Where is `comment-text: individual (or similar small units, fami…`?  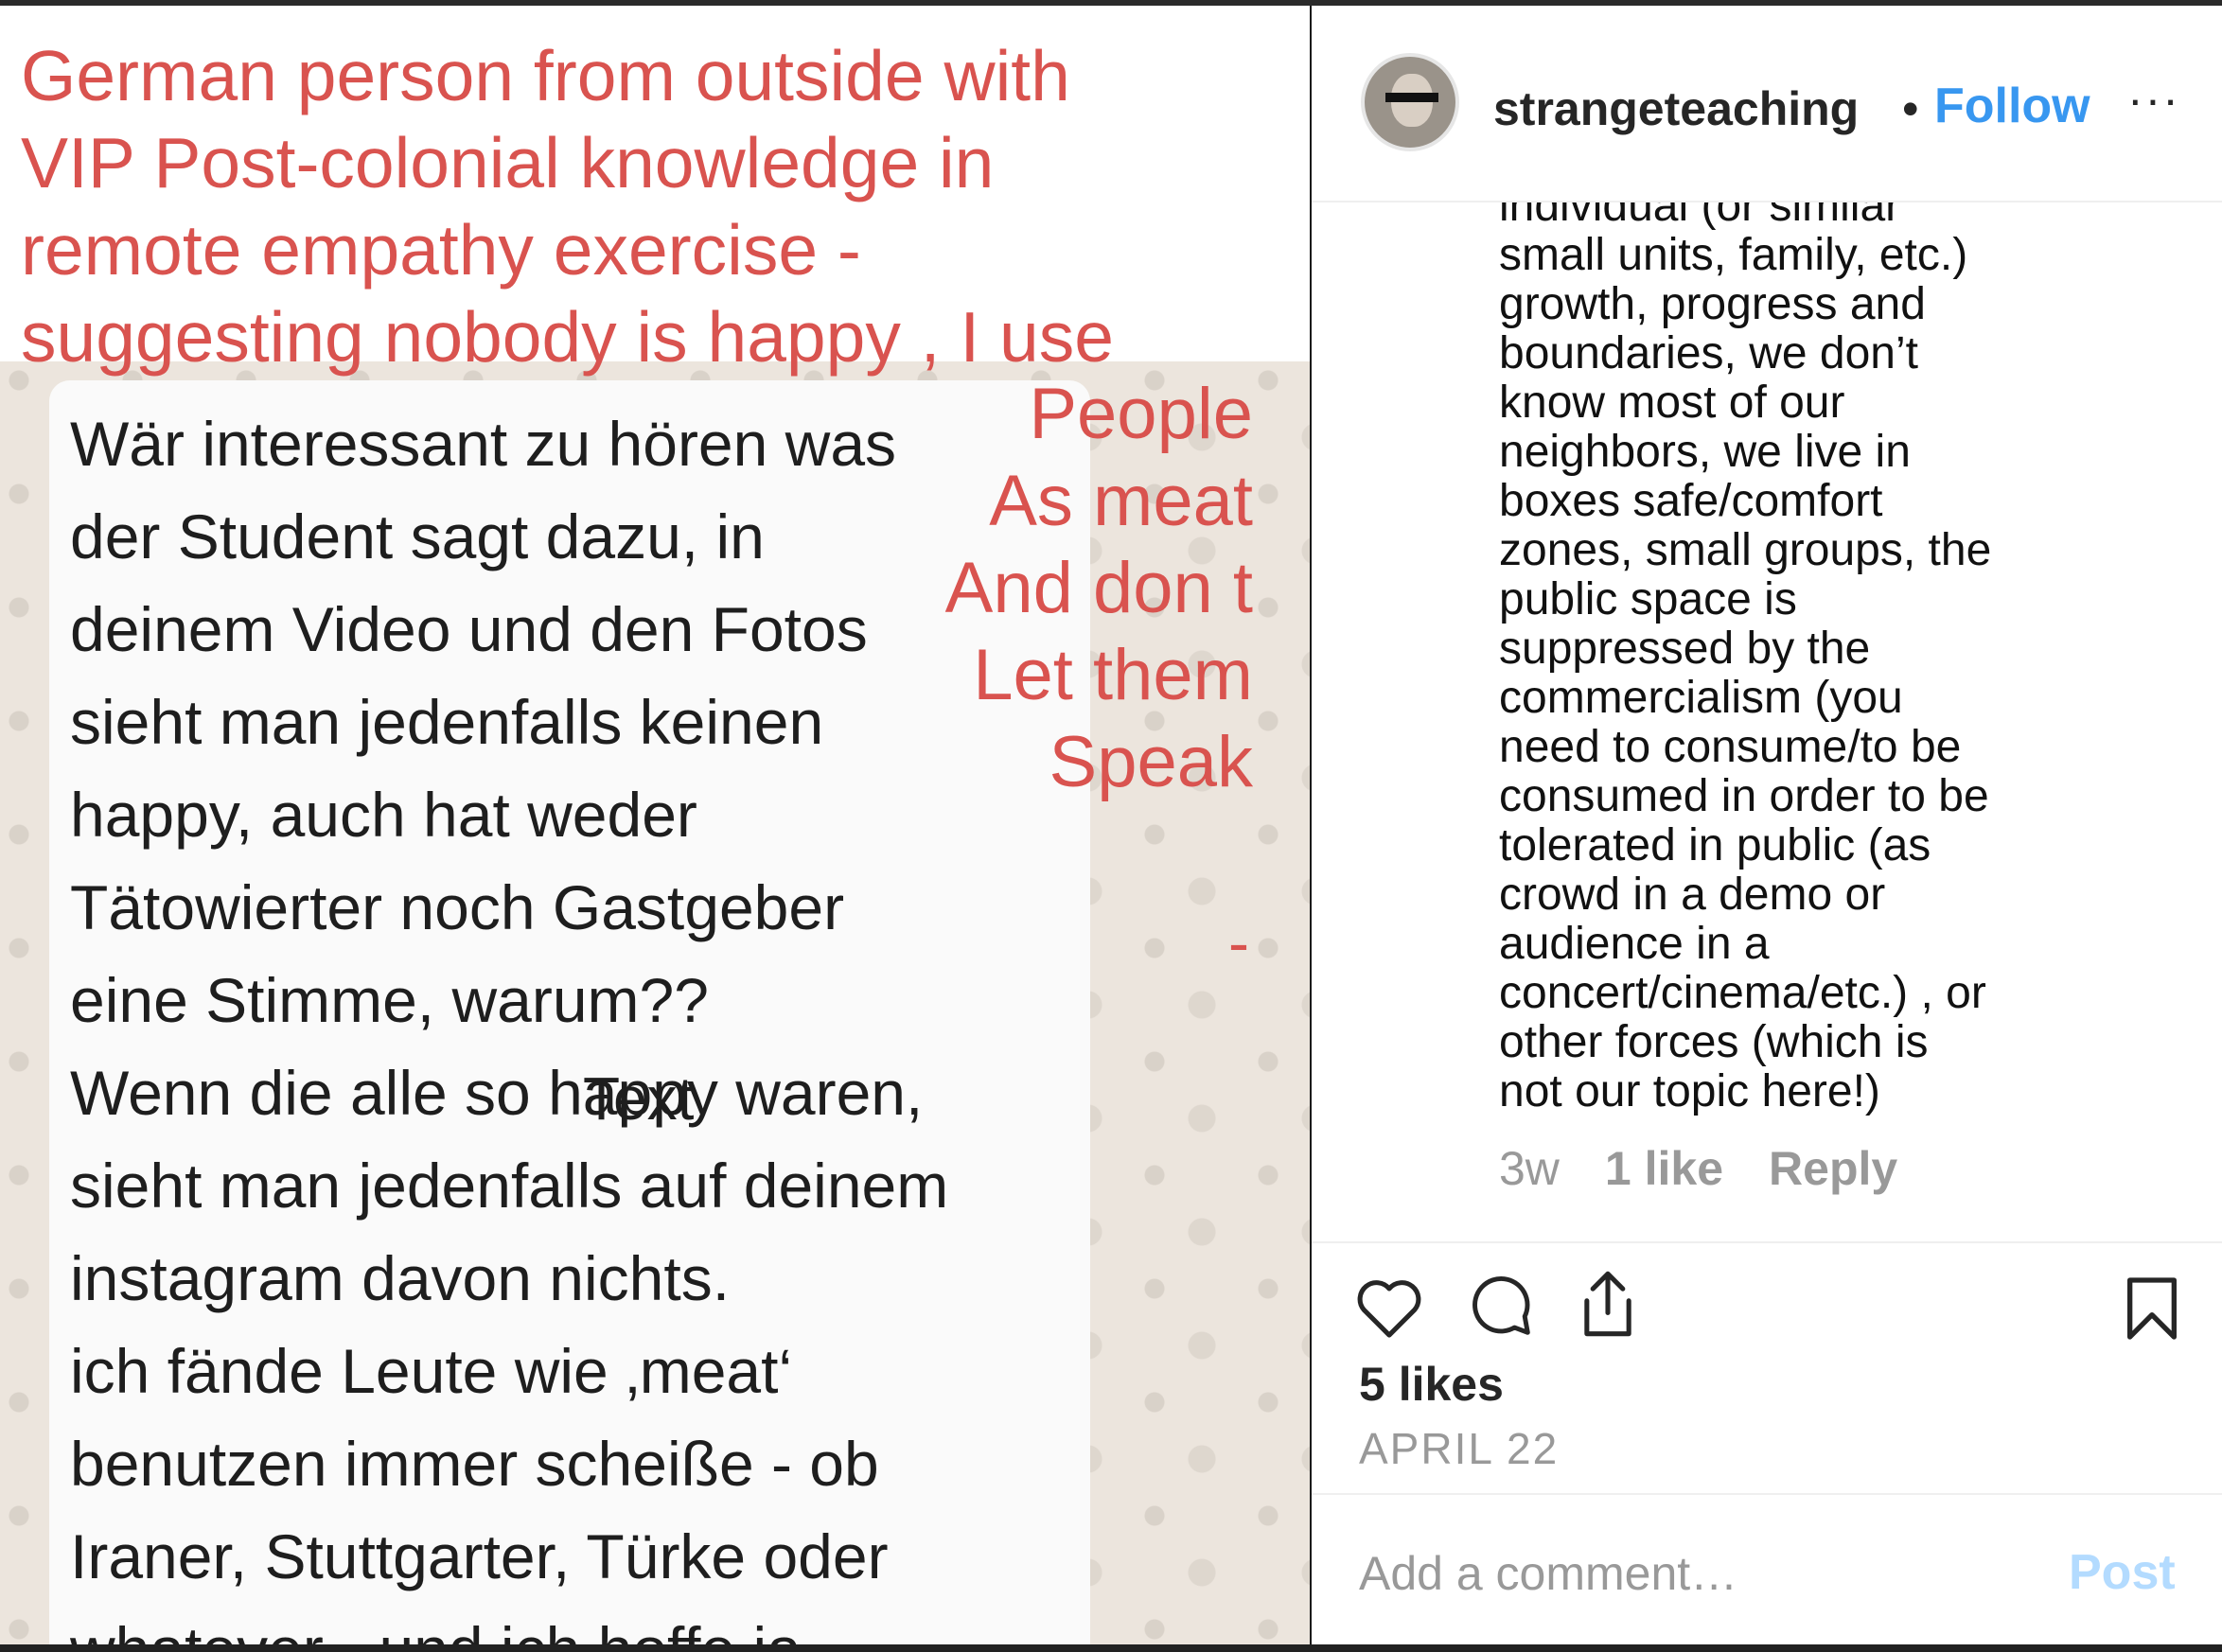 comment-text: individual (or similar small units, fami… is located at coordinates (1746, 659).